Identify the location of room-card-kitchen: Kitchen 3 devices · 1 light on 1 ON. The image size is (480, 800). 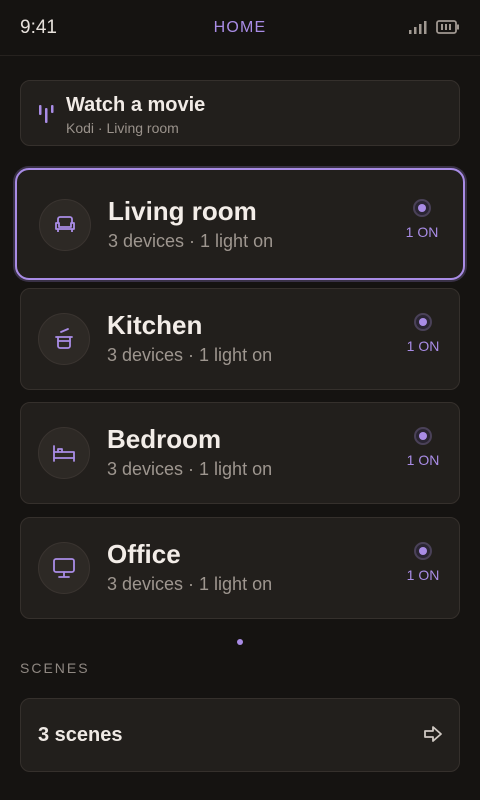
(240, 339).